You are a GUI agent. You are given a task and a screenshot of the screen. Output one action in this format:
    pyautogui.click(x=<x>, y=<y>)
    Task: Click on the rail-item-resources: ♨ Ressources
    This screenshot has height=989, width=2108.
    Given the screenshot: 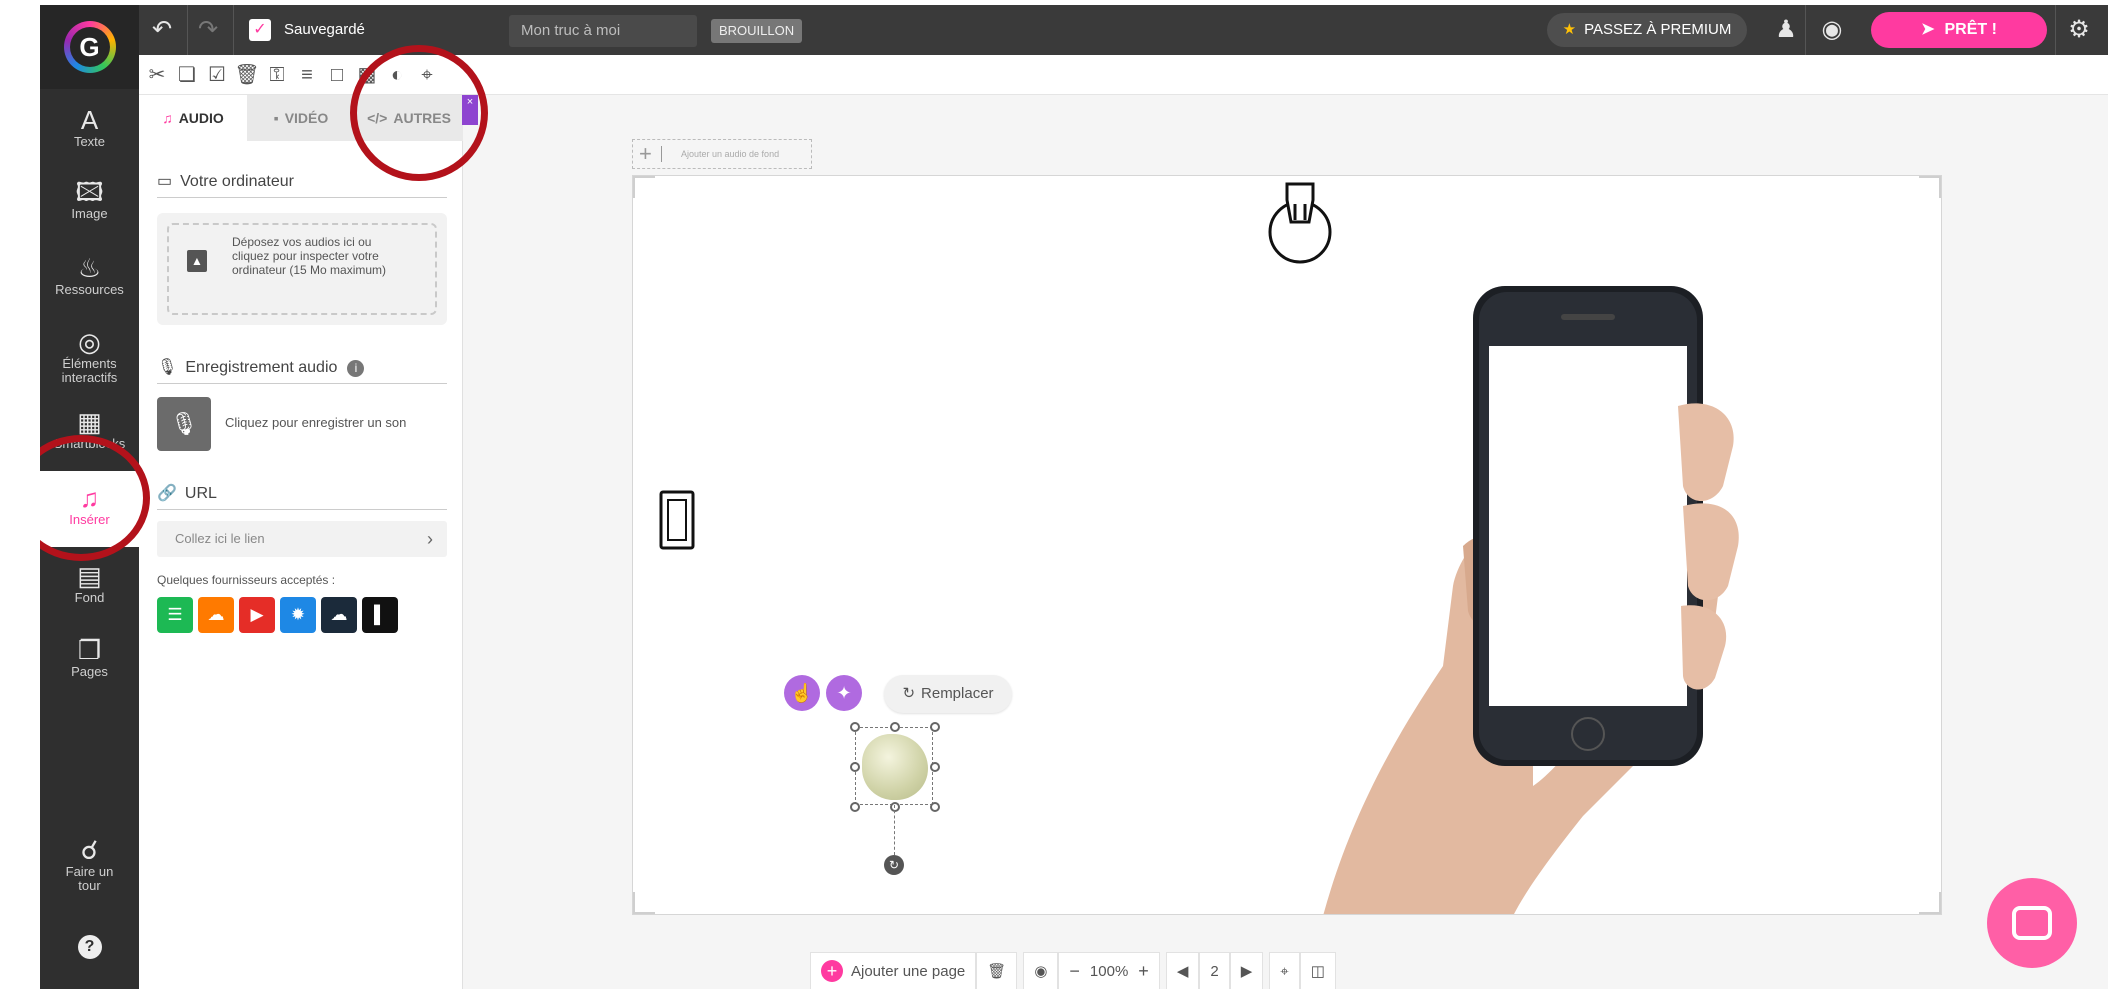 What is the action you would take?
    pyautogui.click(x=89, y=275)
    